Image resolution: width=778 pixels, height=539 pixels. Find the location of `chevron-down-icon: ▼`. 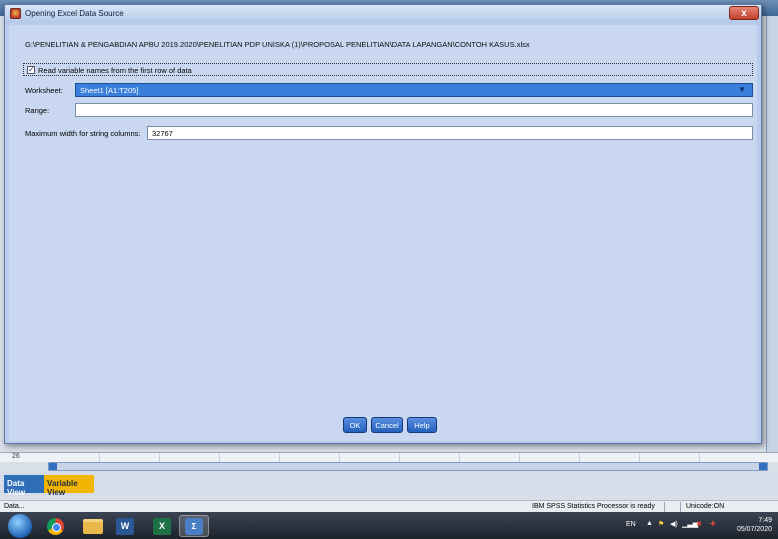

chevron-down-icon: ▼ is located at coordinates (742, 89).